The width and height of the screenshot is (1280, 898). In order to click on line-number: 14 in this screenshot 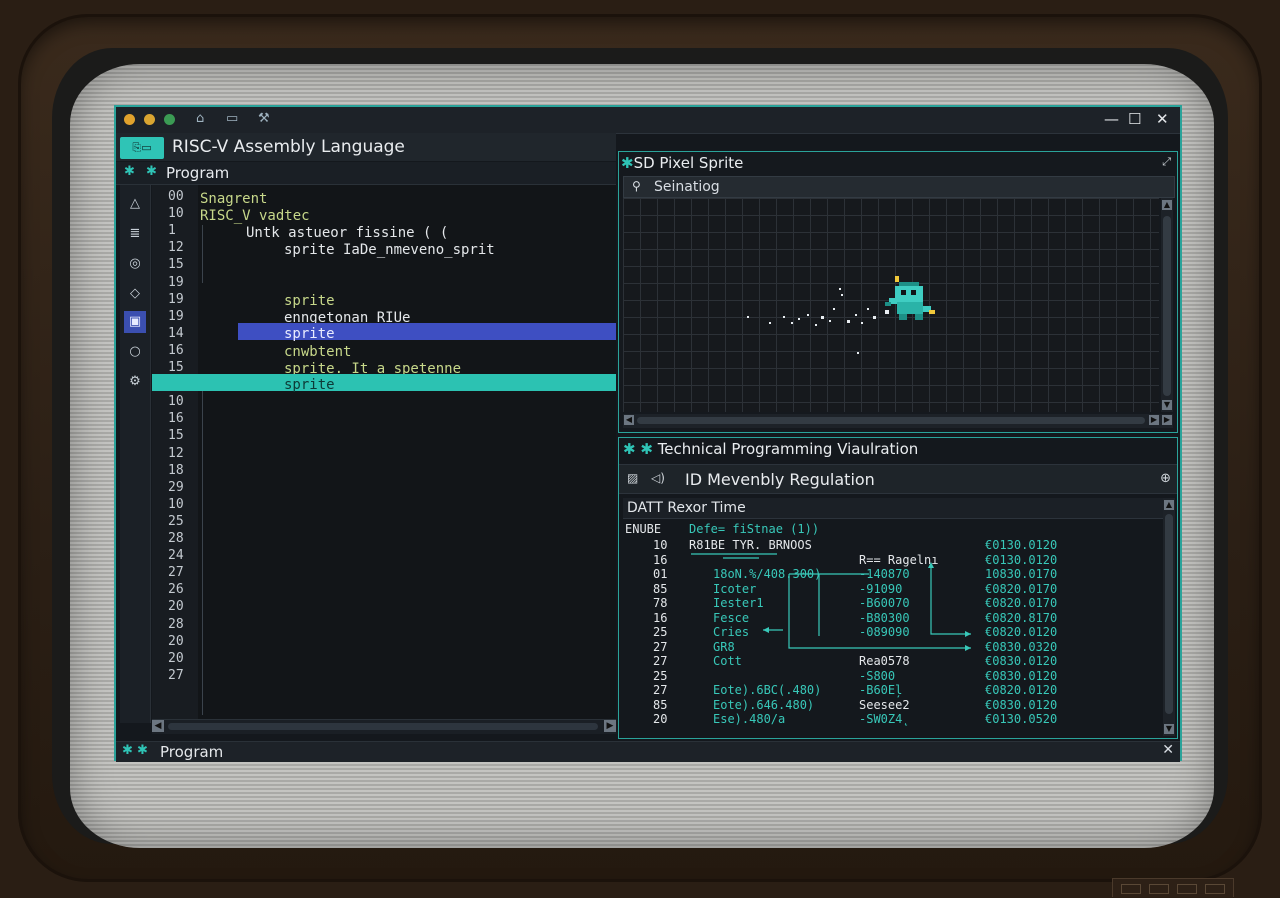, I will do `click(176, 333)`.